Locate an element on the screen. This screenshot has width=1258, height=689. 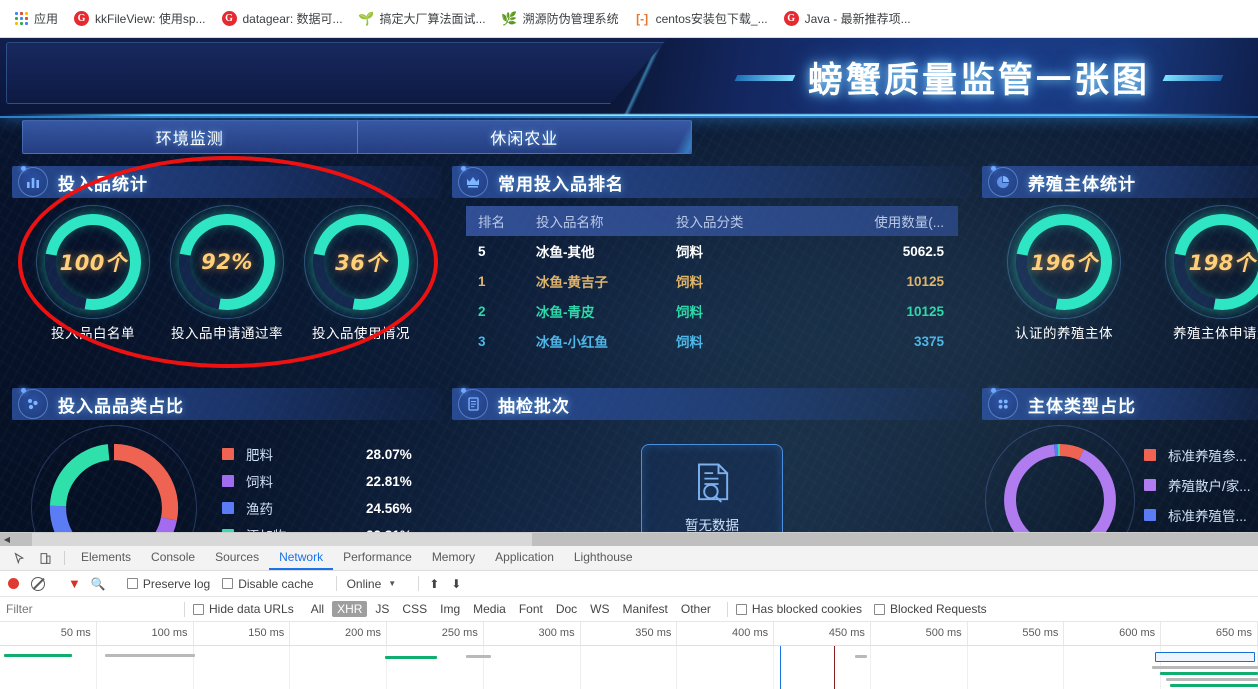
gauge-label: 投入品使用情况 is located at coordinates (361, 333).